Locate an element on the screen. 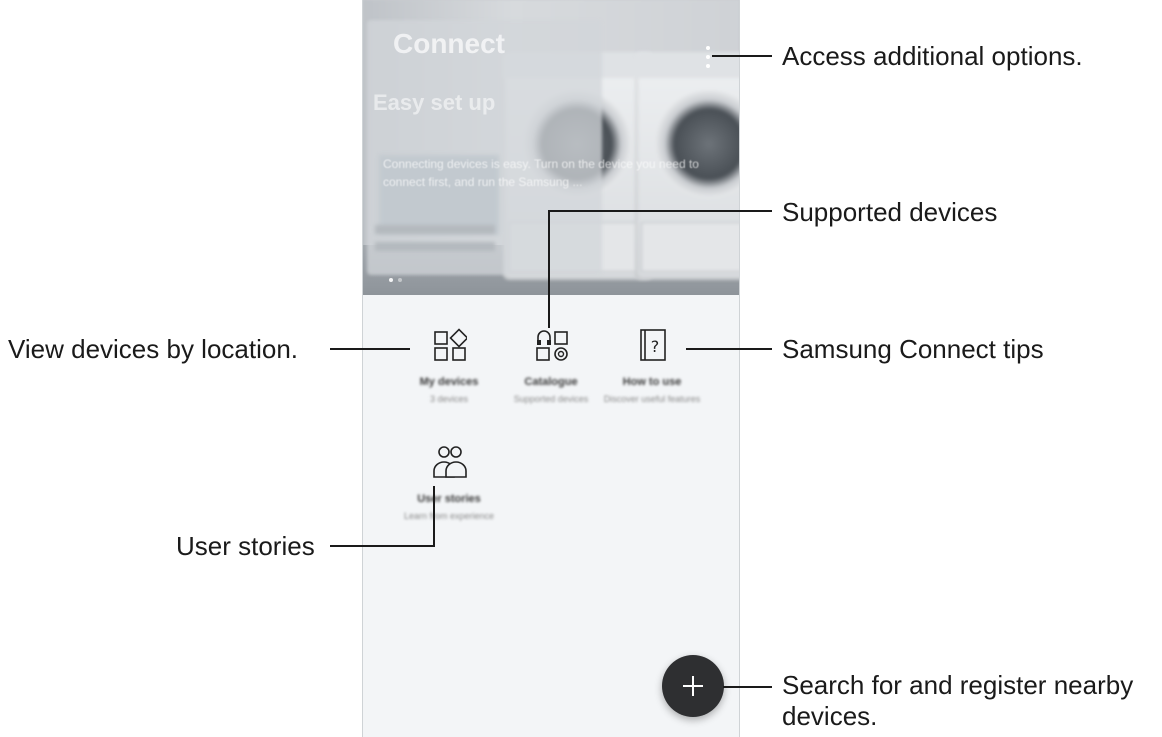  callout-line-user-stories-h is located at coordinates (382, 546).